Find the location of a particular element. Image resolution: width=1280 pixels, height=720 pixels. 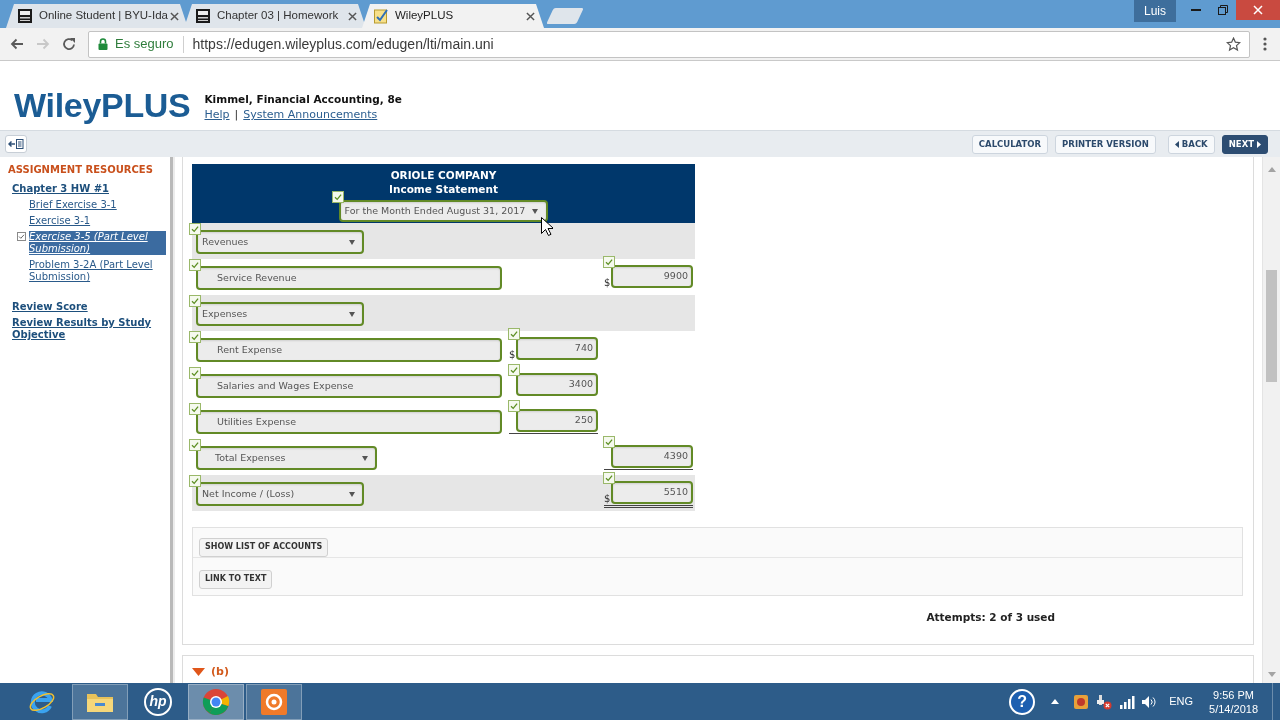

account-name-field: Utilities Expense is located at coordinates (349, 422).